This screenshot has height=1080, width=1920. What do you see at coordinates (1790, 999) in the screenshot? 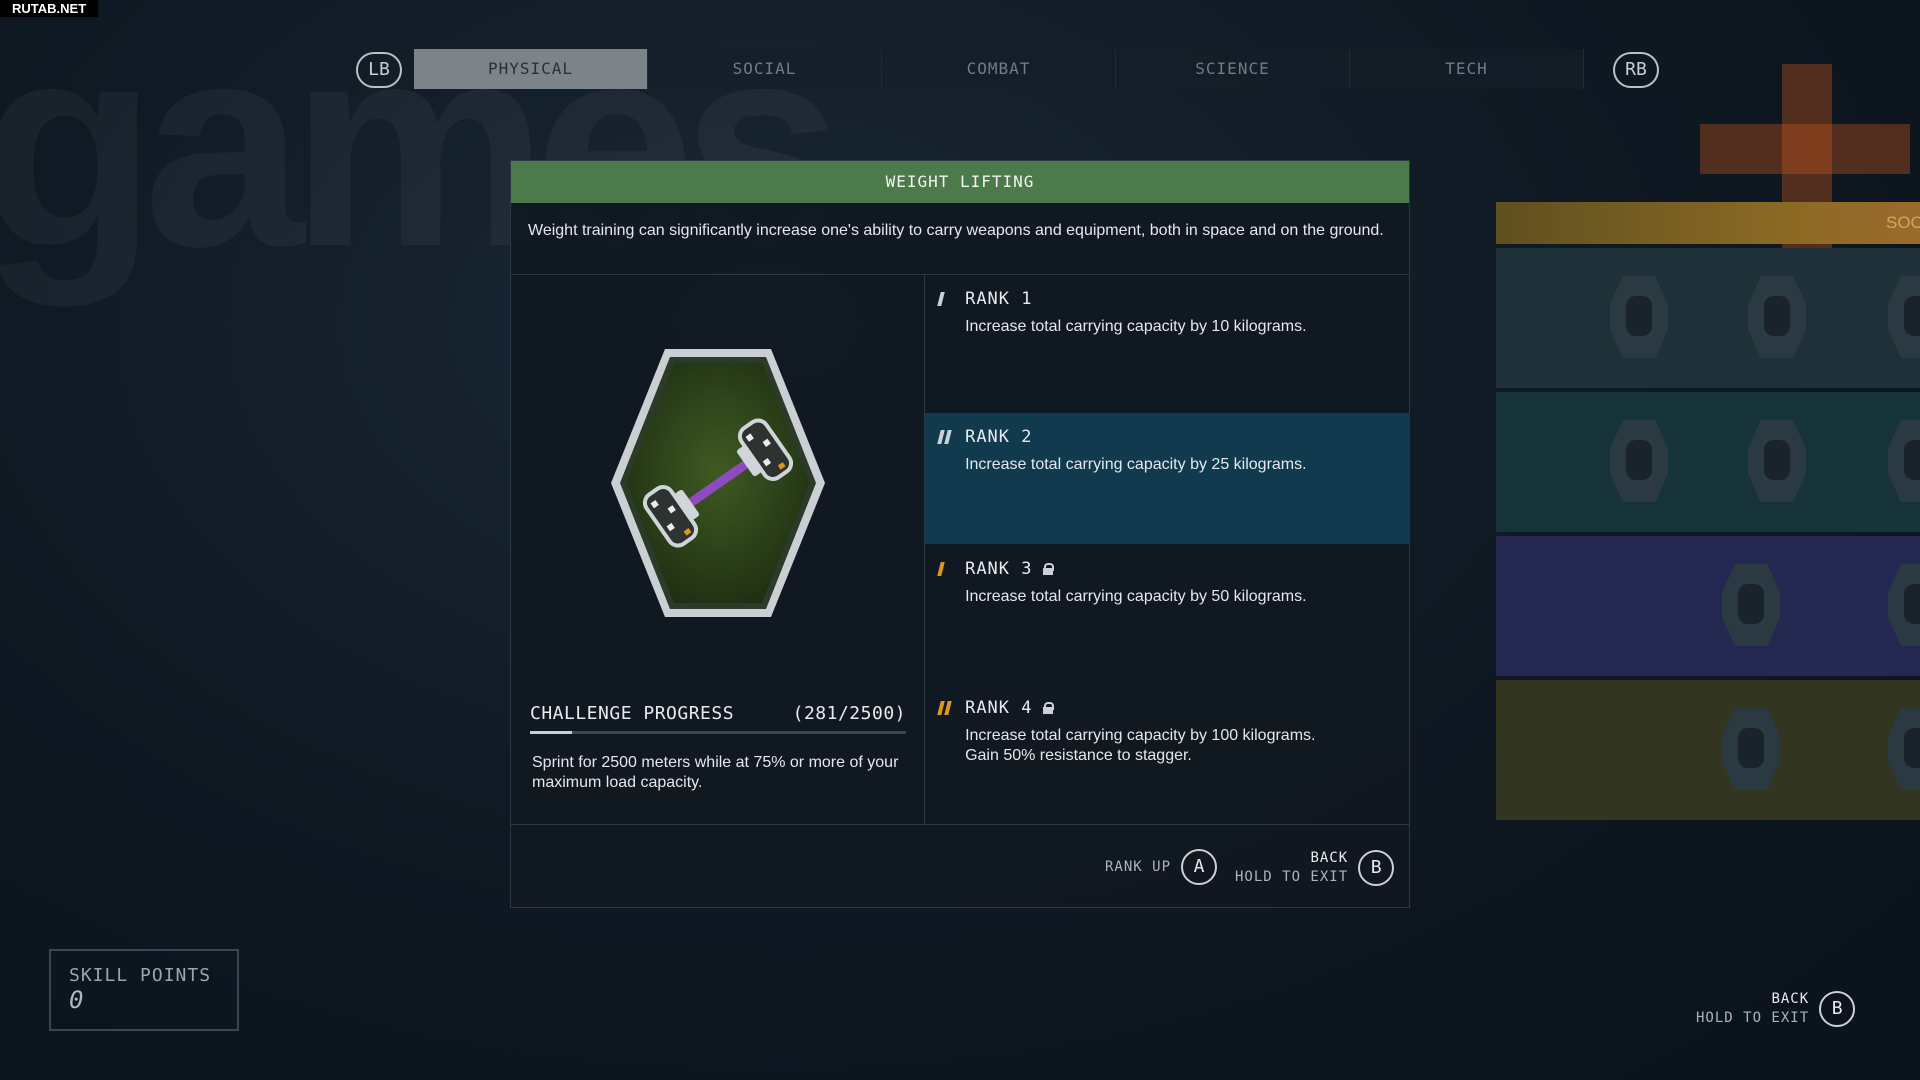
I see `screen-back-label: BACK` at bounding box center [1790, 999].